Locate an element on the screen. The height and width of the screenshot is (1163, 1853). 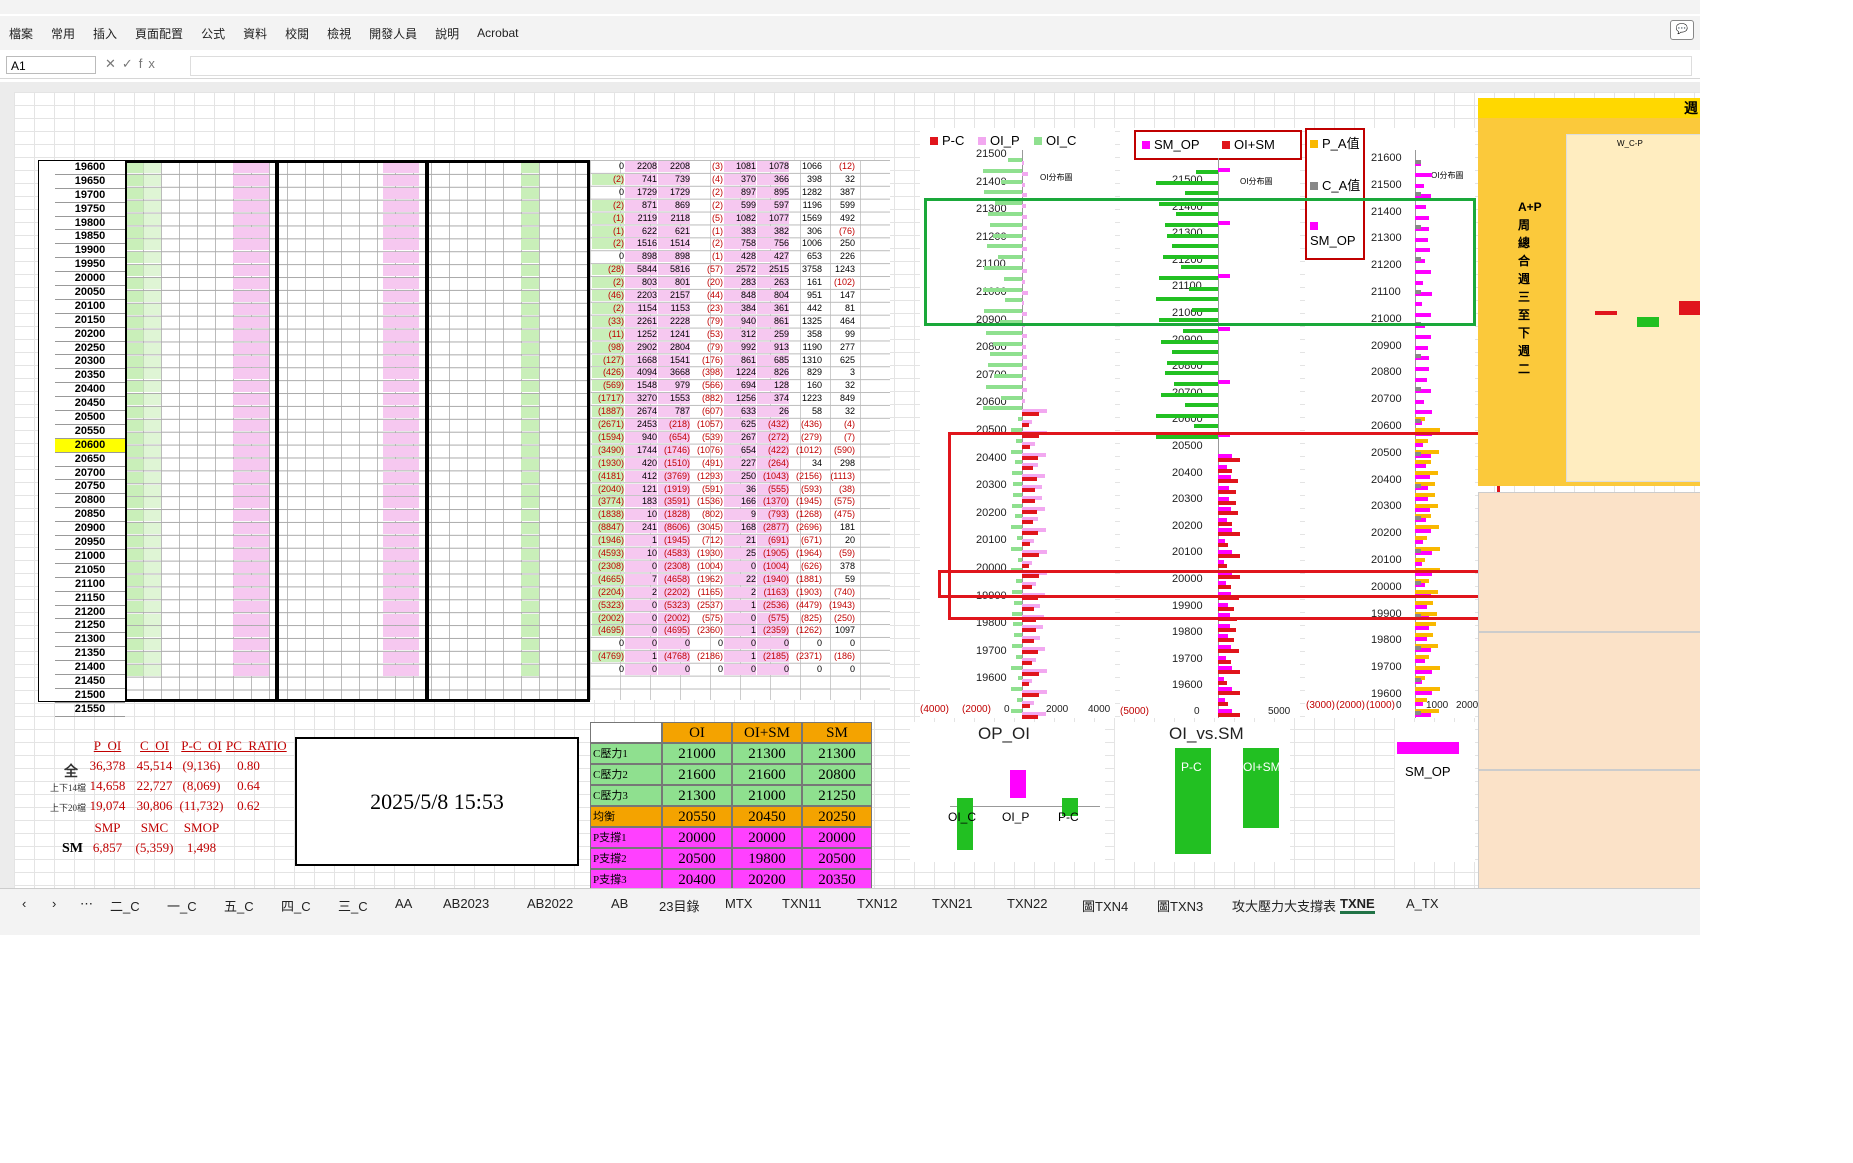
oi-cell: 2261 is located at coordinates (641, 321).